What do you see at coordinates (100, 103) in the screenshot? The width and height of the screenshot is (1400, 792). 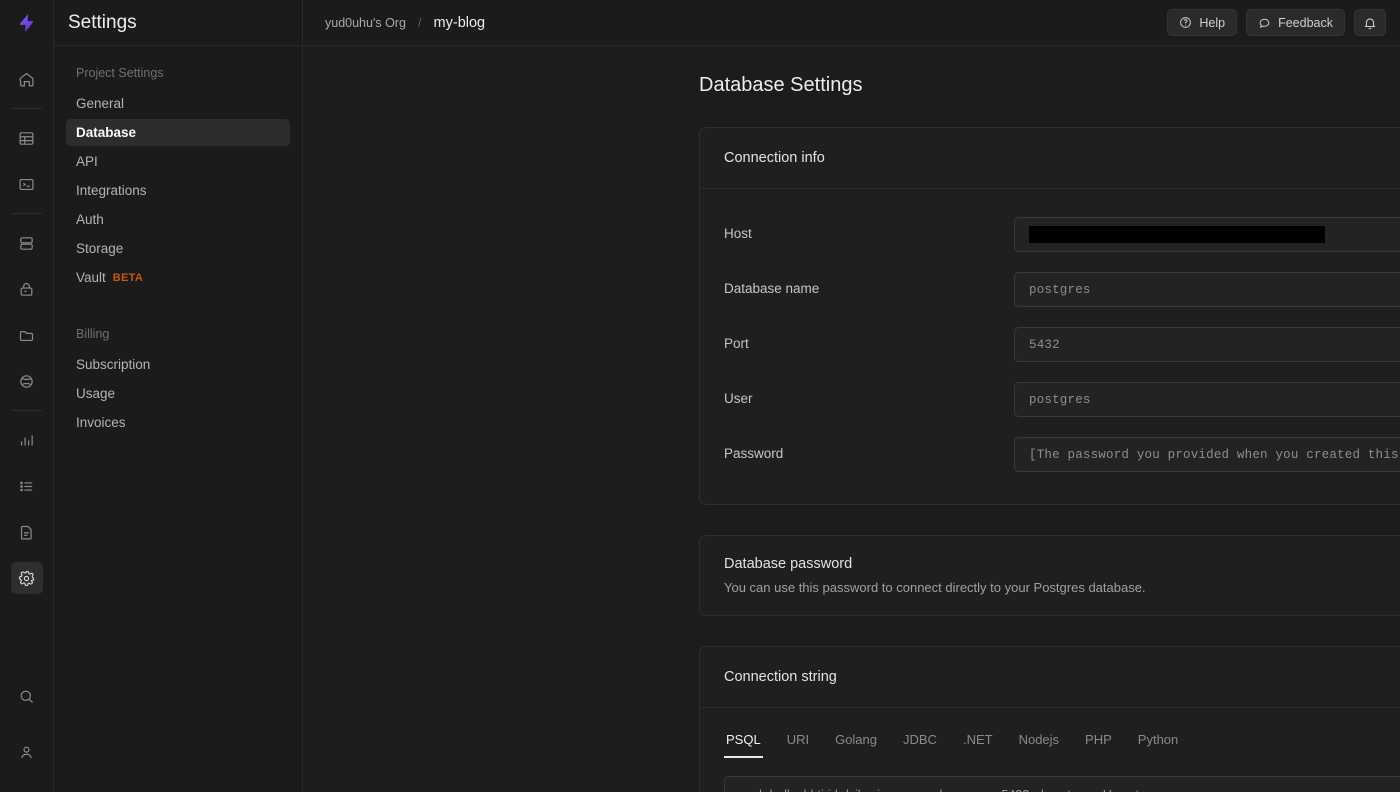 I see `sidebar-item-label: General` at bounding box center [100, 103].